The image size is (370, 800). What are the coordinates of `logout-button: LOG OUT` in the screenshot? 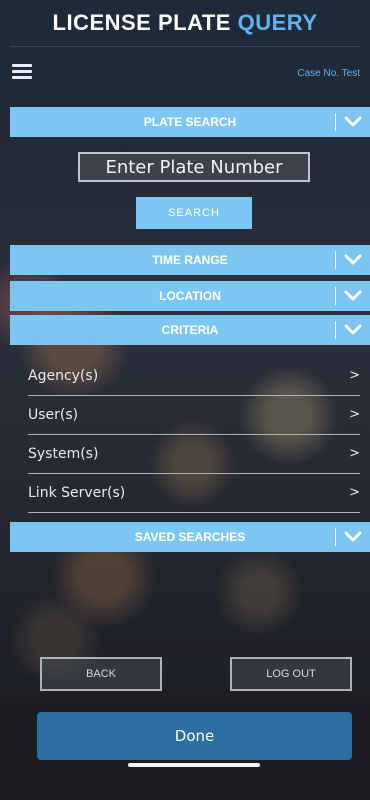 It's located at (291, 674).